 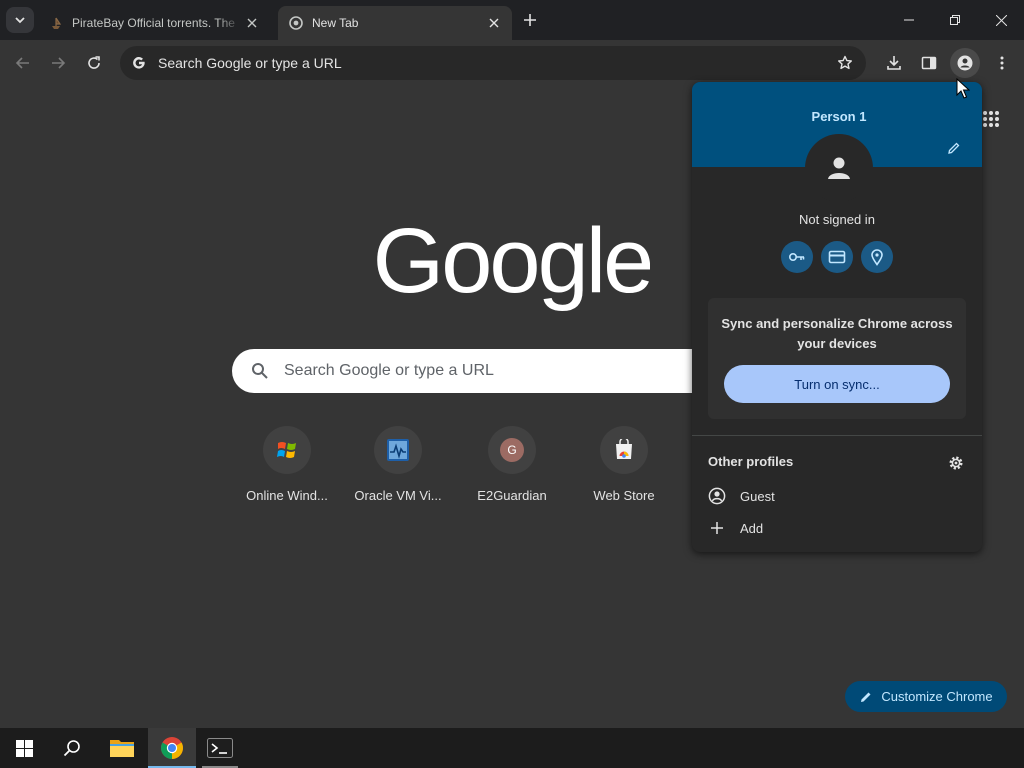 What do you see at coordinates (751, 461) in the screenshot?
I see `other-profiles-heading: Other profiles` at bounding box center [751, 461].